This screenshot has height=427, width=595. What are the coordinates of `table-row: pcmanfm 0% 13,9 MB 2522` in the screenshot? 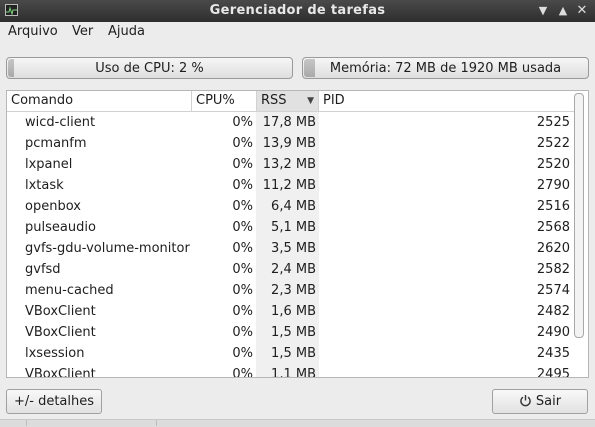 It's located at (291, 143).